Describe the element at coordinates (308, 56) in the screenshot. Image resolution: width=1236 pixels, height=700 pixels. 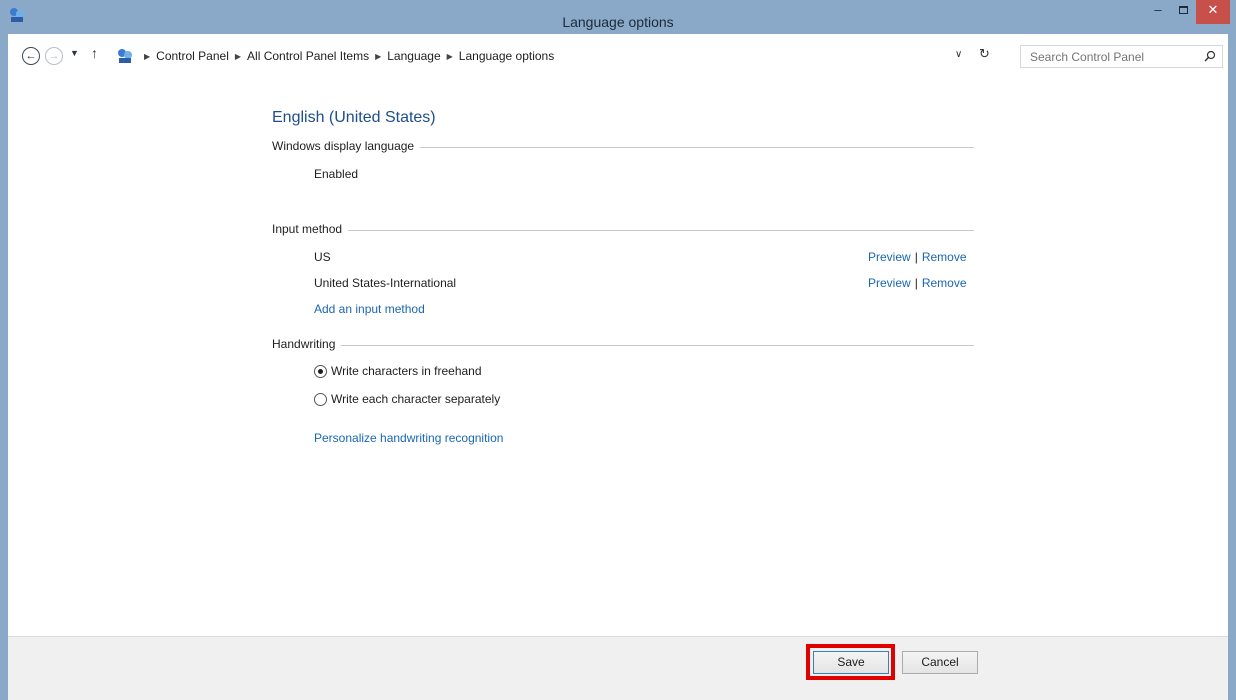
I see `breadcrumb-all-items: All Control Panel Items` at that location.